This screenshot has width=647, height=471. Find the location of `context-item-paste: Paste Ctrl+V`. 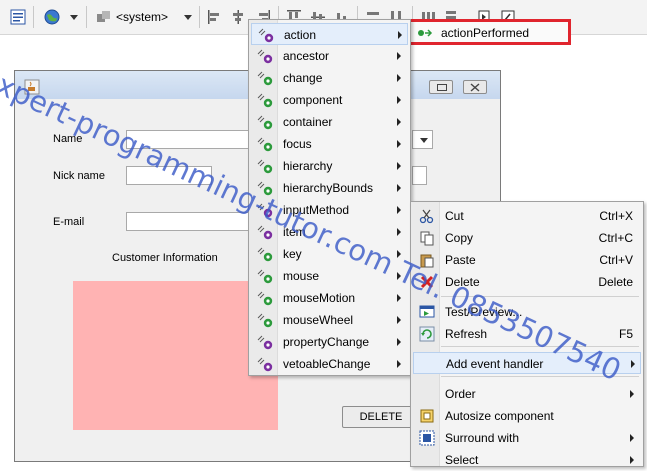

context-item-paste: Paste Ctrl+V is located at coordinates (527, 260).